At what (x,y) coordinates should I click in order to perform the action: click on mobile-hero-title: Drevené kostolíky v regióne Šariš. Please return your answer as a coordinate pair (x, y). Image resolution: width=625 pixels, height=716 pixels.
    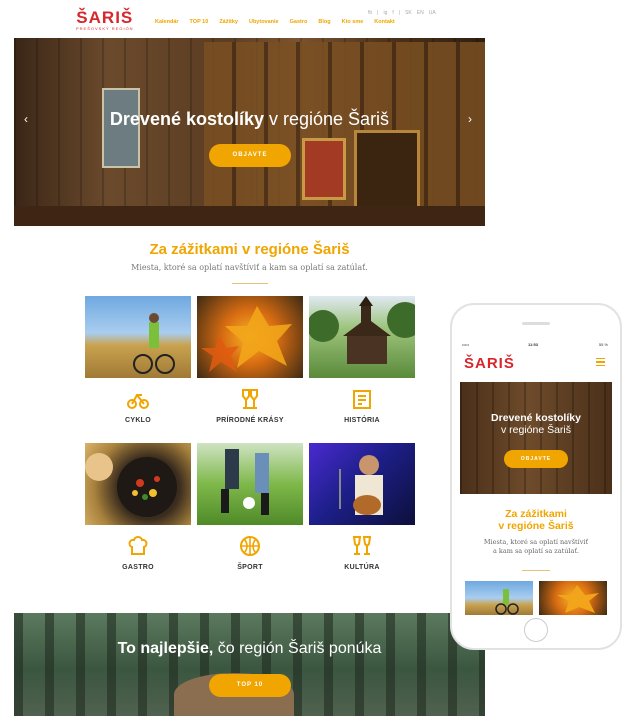
    Looking at the image, I should click on (536, 424).